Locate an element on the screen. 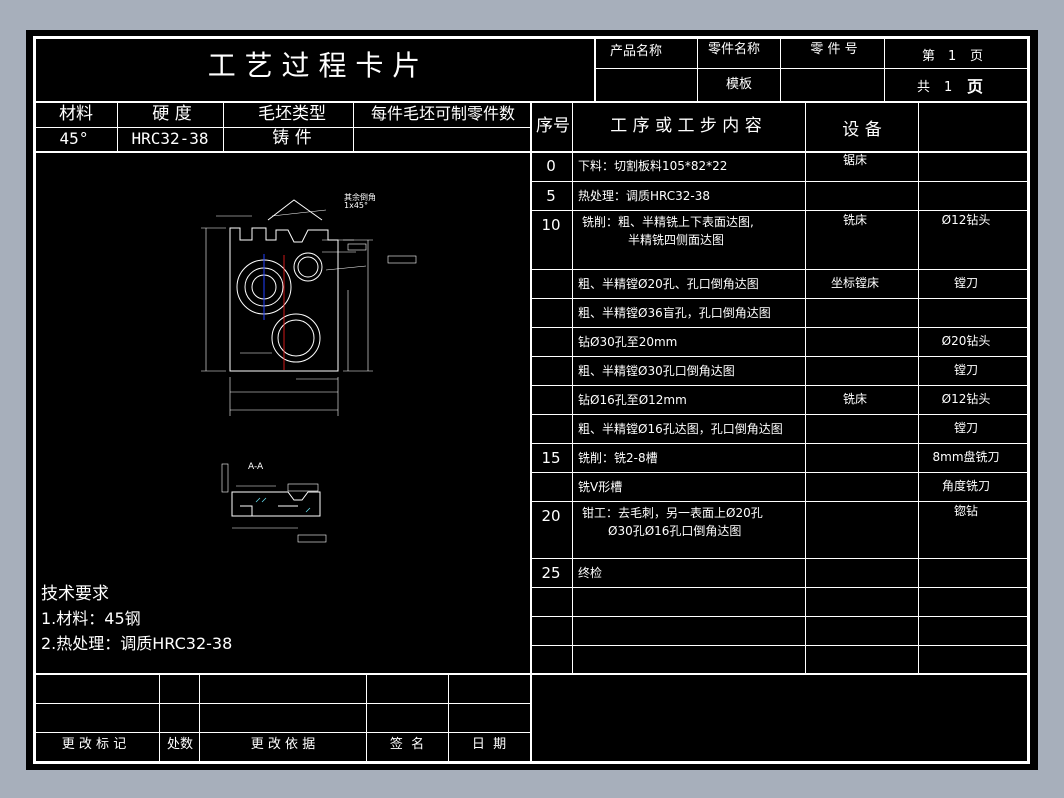 Image resolution: width=1064 pixels, height=798 pixels. part-drawing is located at coordinates (309, 371).